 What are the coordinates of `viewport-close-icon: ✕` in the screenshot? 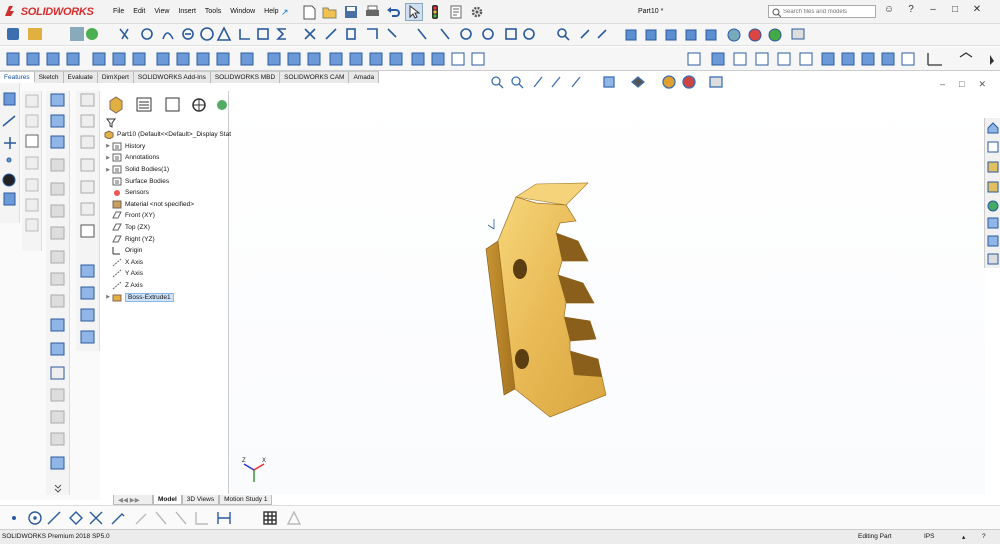 It's located at (982, 84).